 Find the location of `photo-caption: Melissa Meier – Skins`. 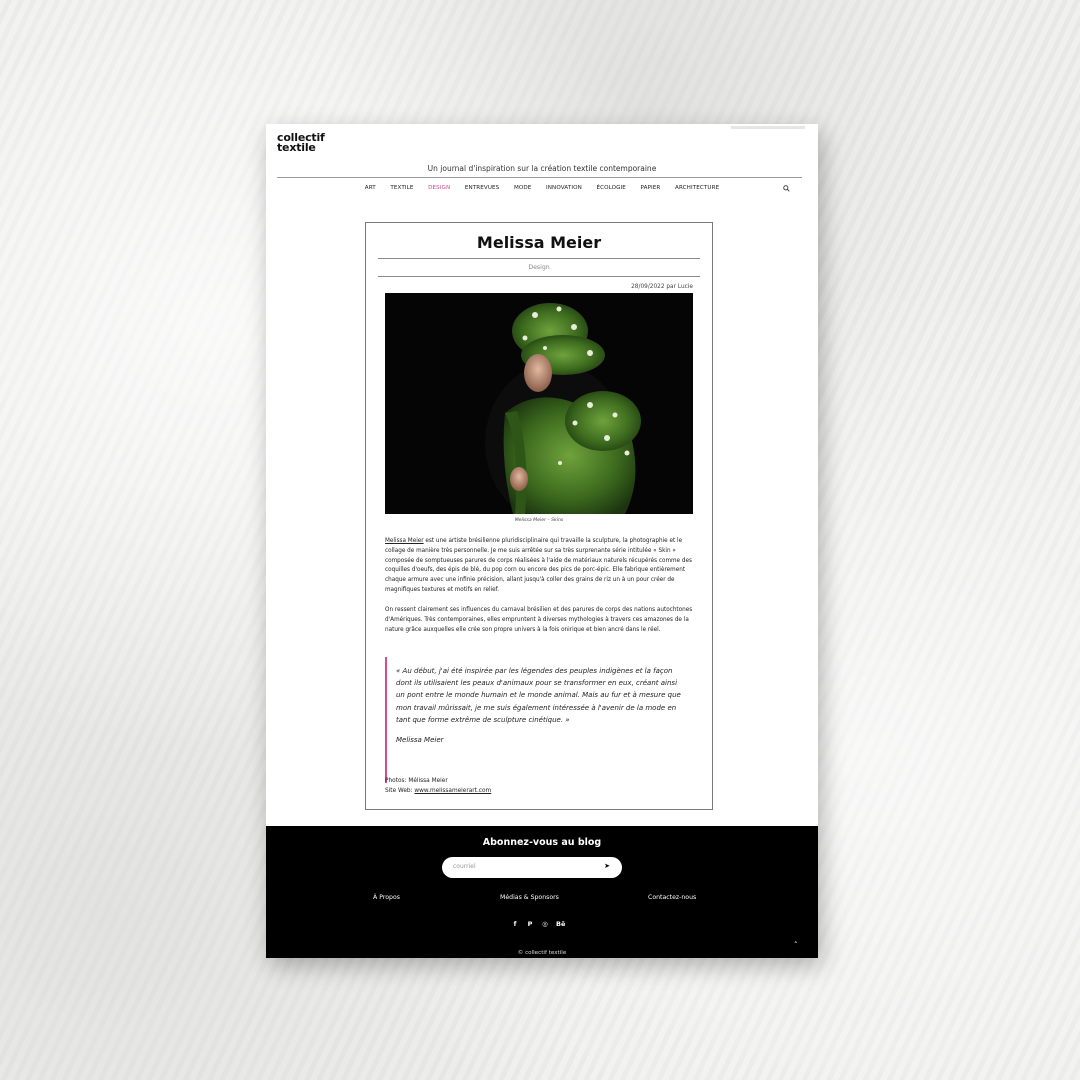

photo-caption: Melissa Meier – Skins is located at coordinates (539, 520).